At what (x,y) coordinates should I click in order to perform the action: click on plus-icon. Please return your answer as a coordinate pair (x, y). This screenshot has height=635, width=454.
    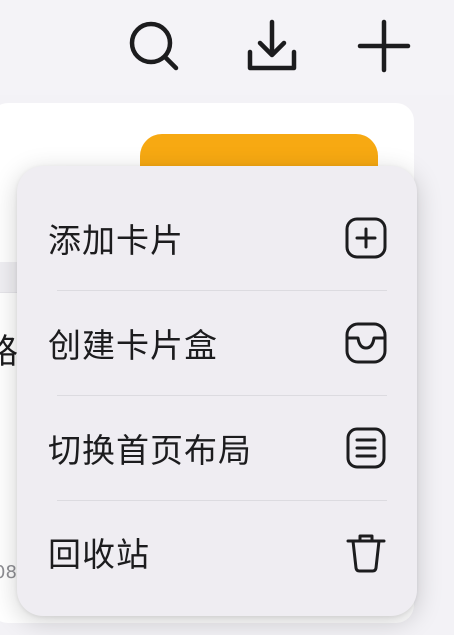
    Looking at the image, I should click on (384, 46).